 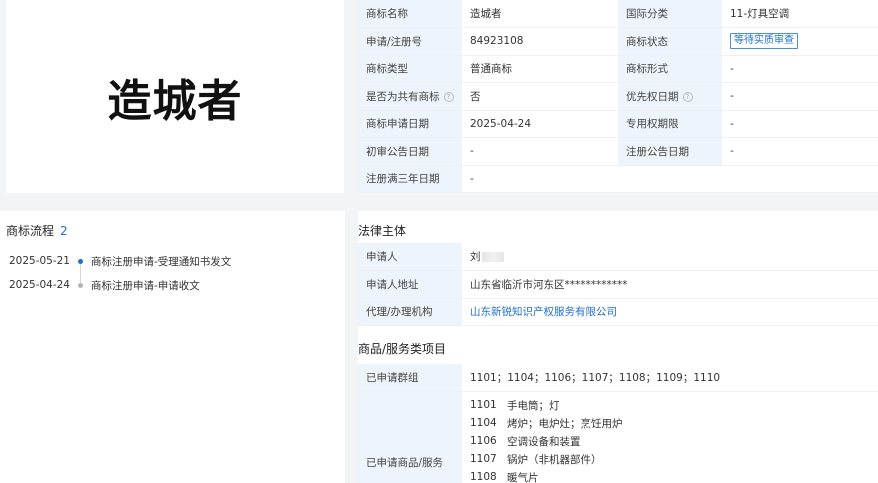 What do you see at coordinates (410, 69) in the screenshot?
I see `info-label: 商标类型` at bounding box center [410, 69].